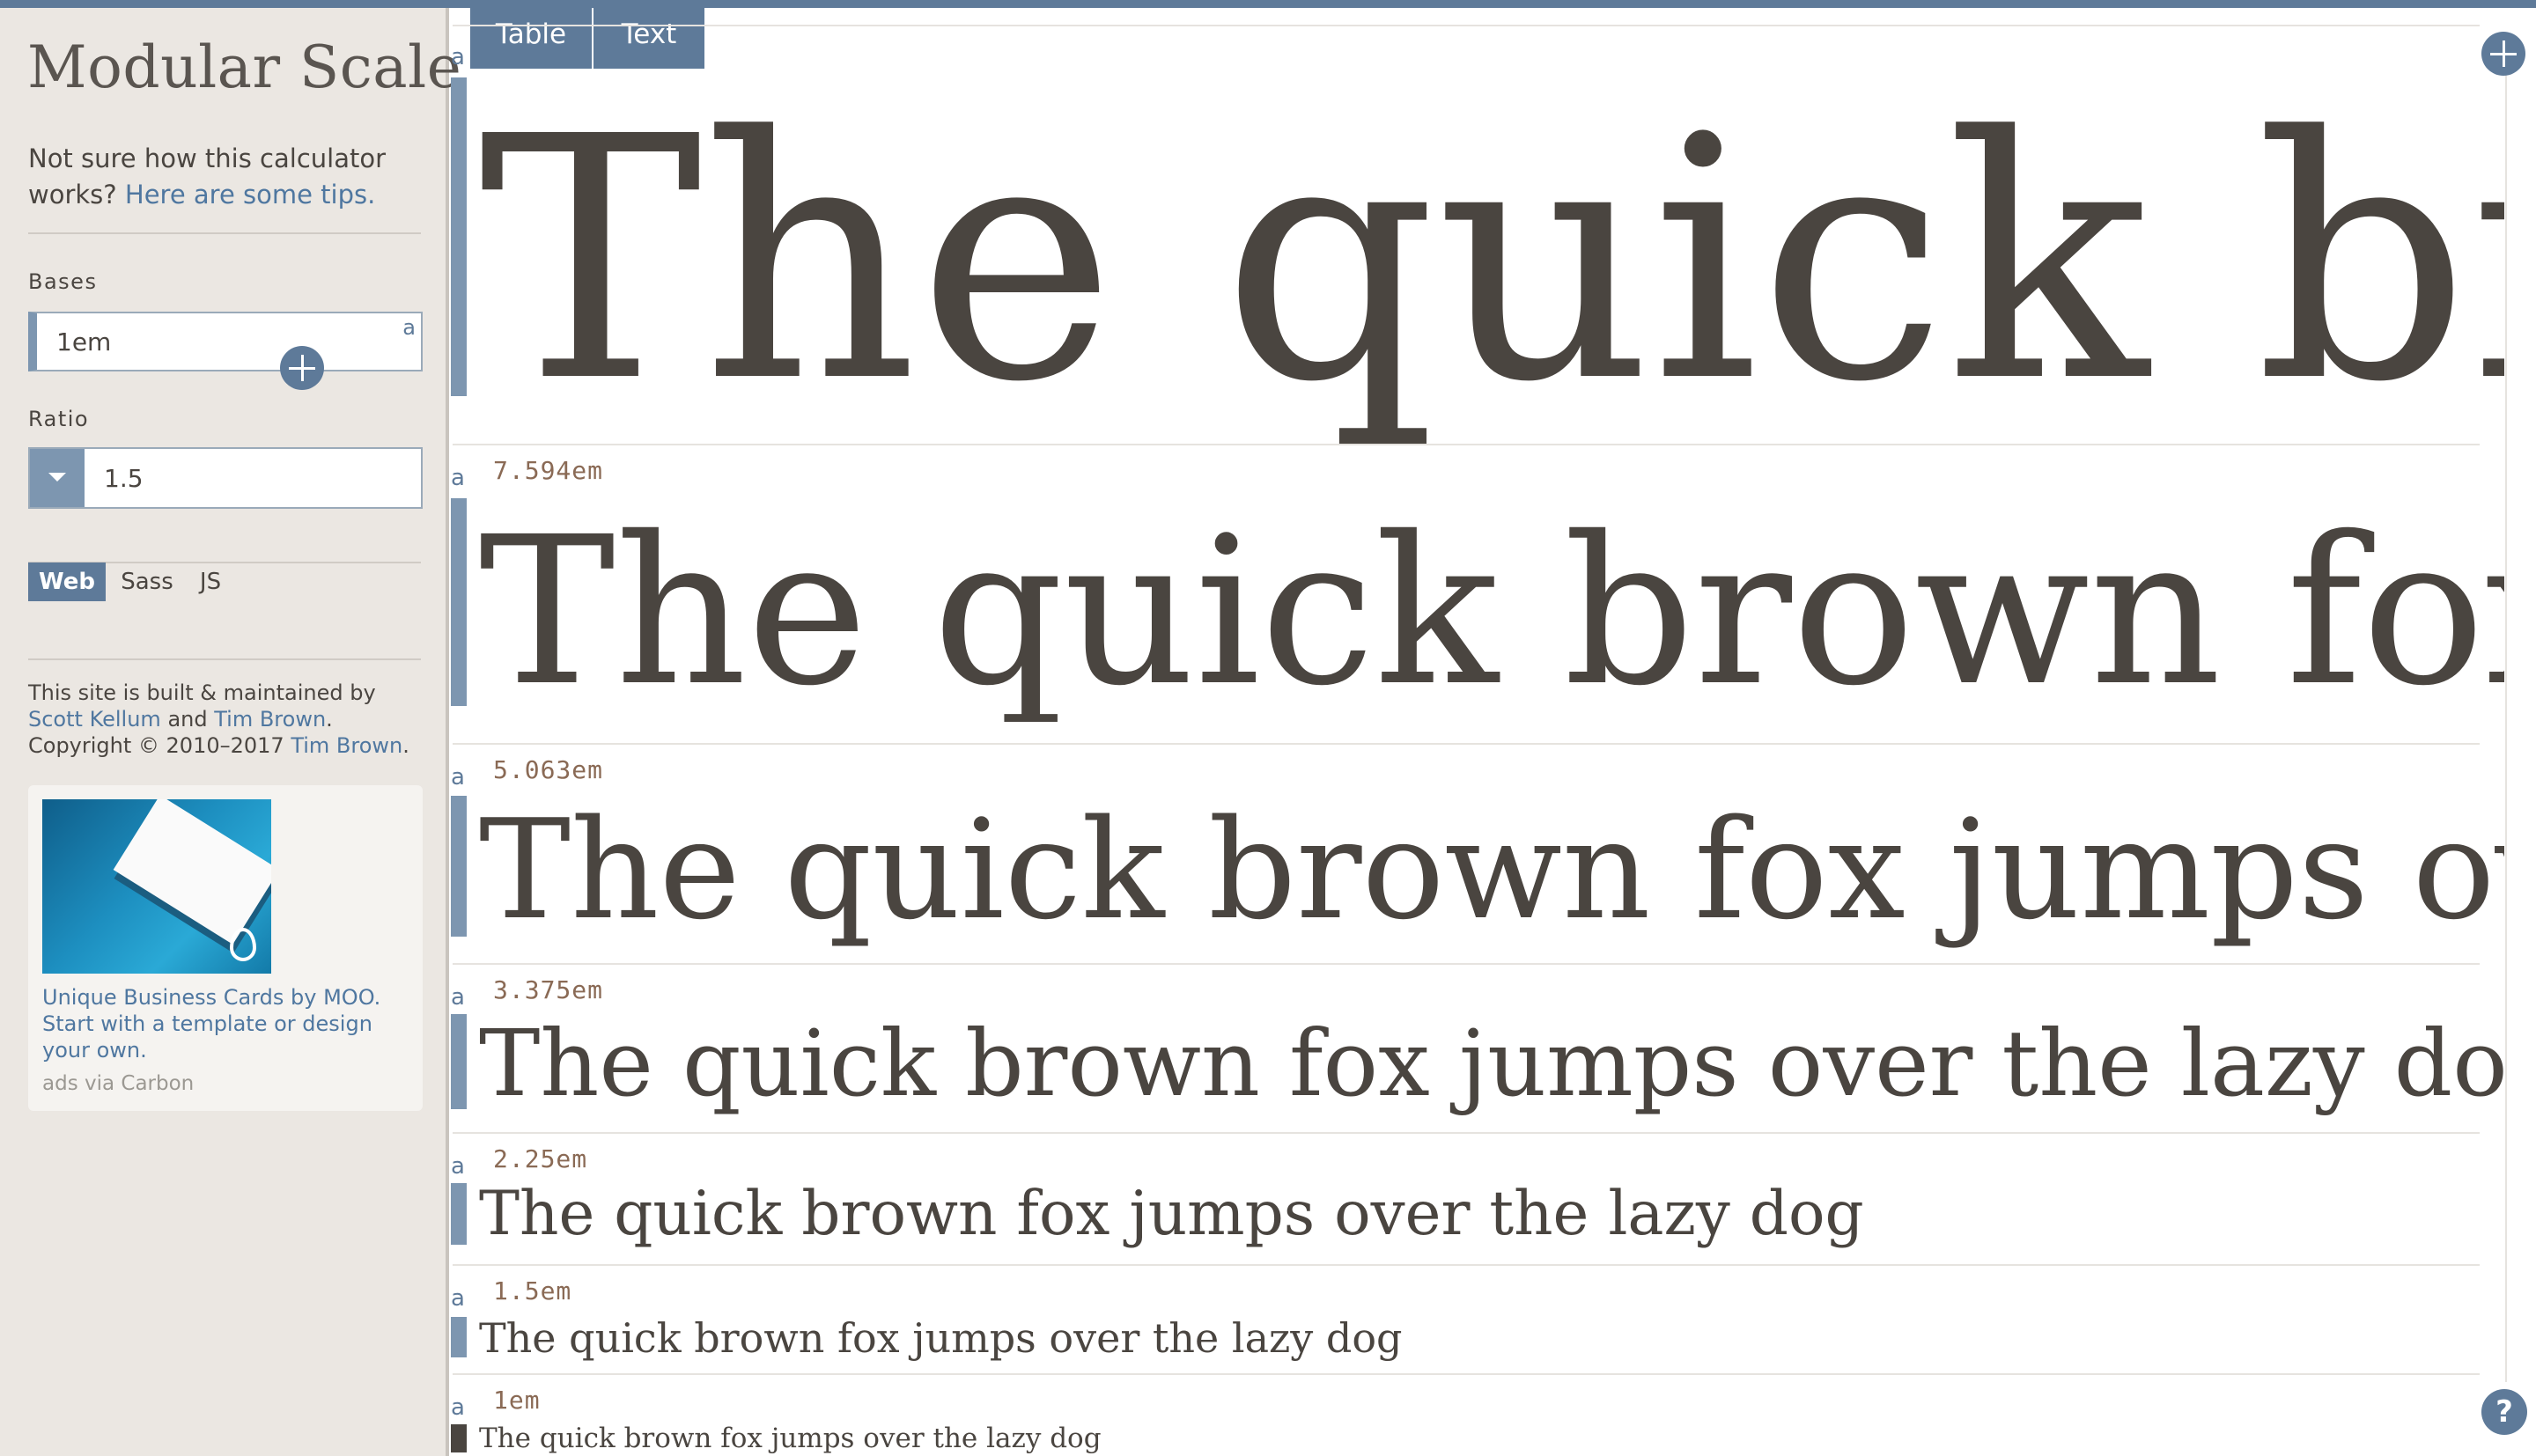  What do you see at coordinates (346, 745) in the screenshot?
I see `author-link-tim-copyright: Tim Brown` at bounding box center [346, 745].